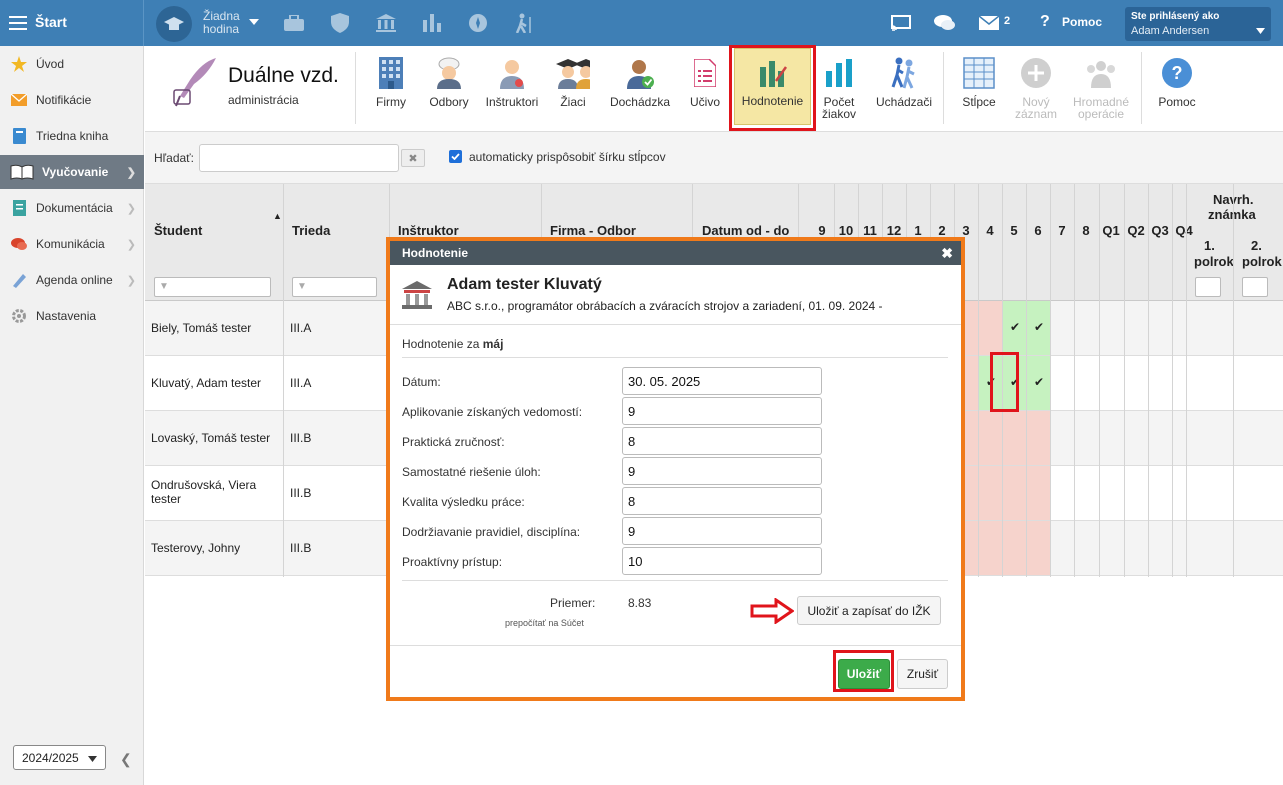  What do you see at coordinates (1255, 287) in the screenshot?
I see `polrok2-filter` at bounding box center [1255, 287].